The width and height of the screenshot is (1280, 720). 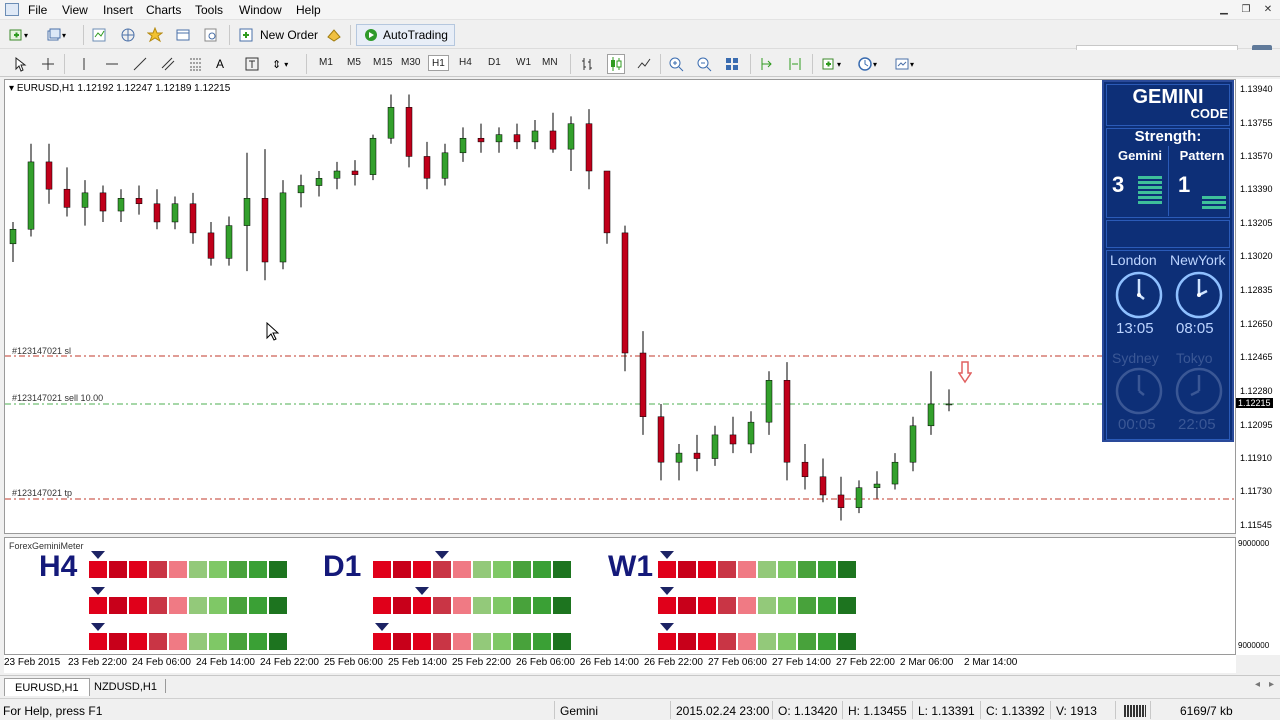 I want to click on navigator-icon, so click(x=128, y=35).